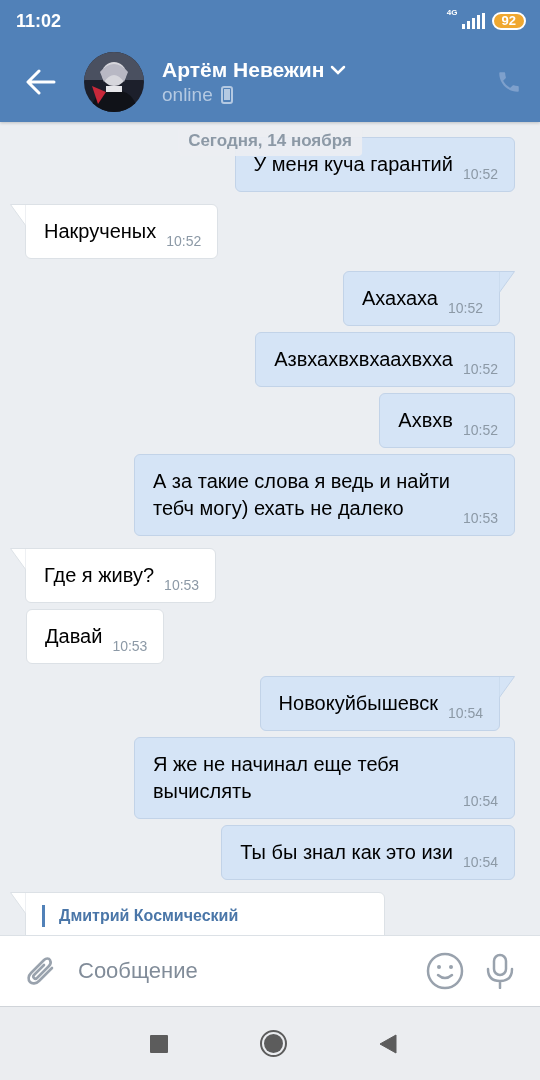  What do you see at coordinates (346, 852) in the screenshot?
I see `message-text: Ты бы знал как это изи` at bounding box center [346, 852].